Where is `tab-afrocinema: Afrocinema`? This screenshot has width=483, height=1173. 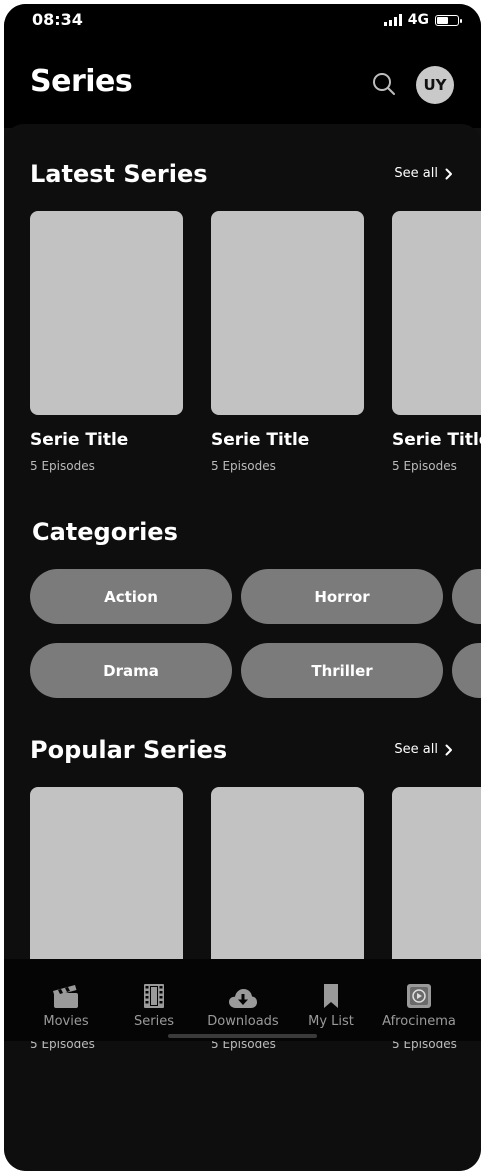 tab-afrocinema: Afrocinema is located at coordinates (419, 995).